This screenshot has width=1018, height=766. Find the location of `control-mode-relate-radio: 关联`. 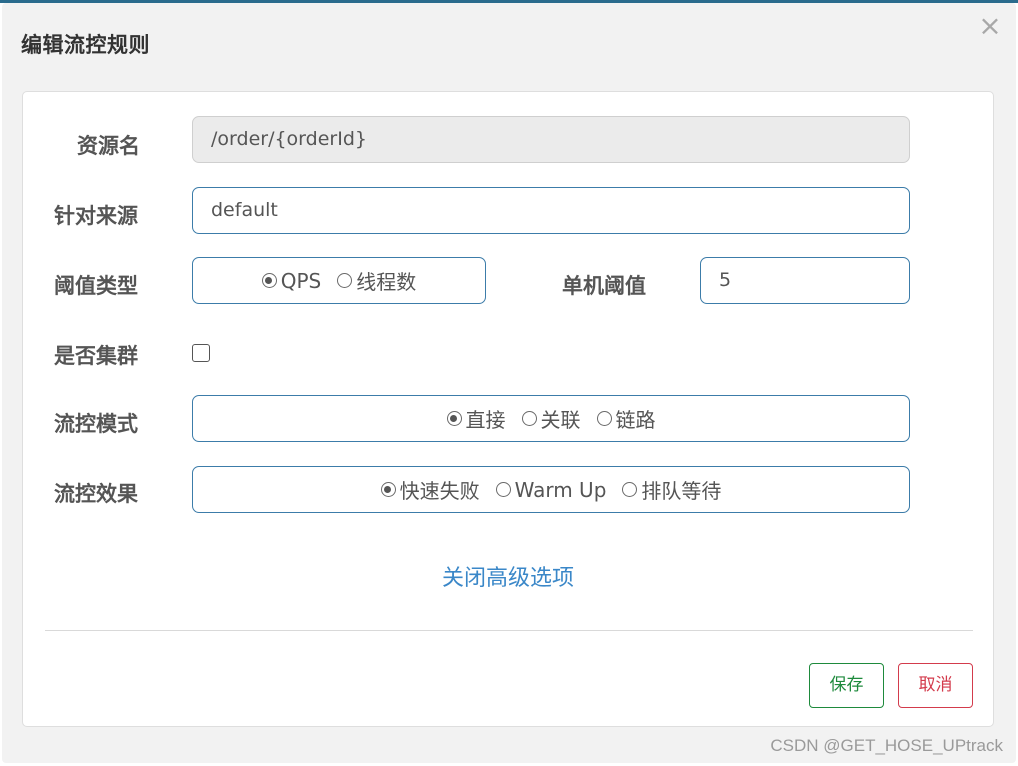

control-mode-relate-radio: 关联 is located at coordinates (551, 418).